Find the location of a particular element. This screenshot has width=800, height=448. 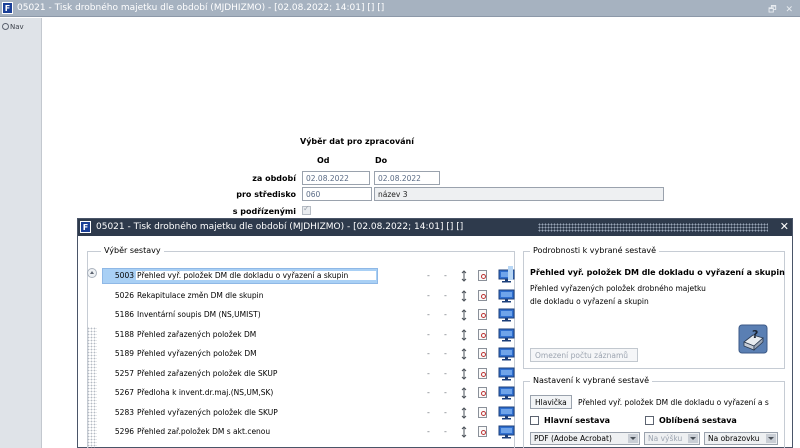

column-from-header: Od is located at coordinates (323, 160).